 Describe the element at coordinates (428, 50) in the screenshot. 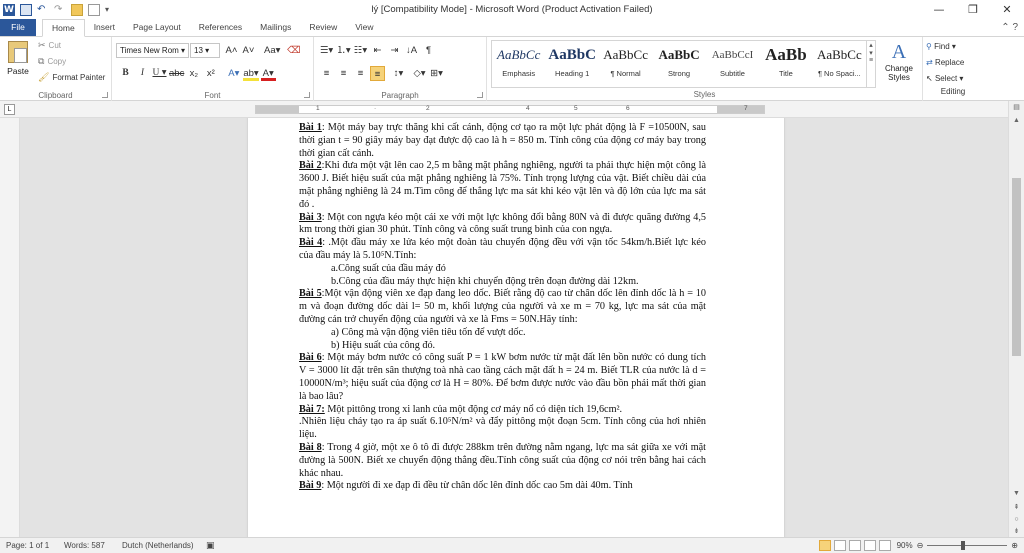

I see `show-marks-icon: ¶` at that location.